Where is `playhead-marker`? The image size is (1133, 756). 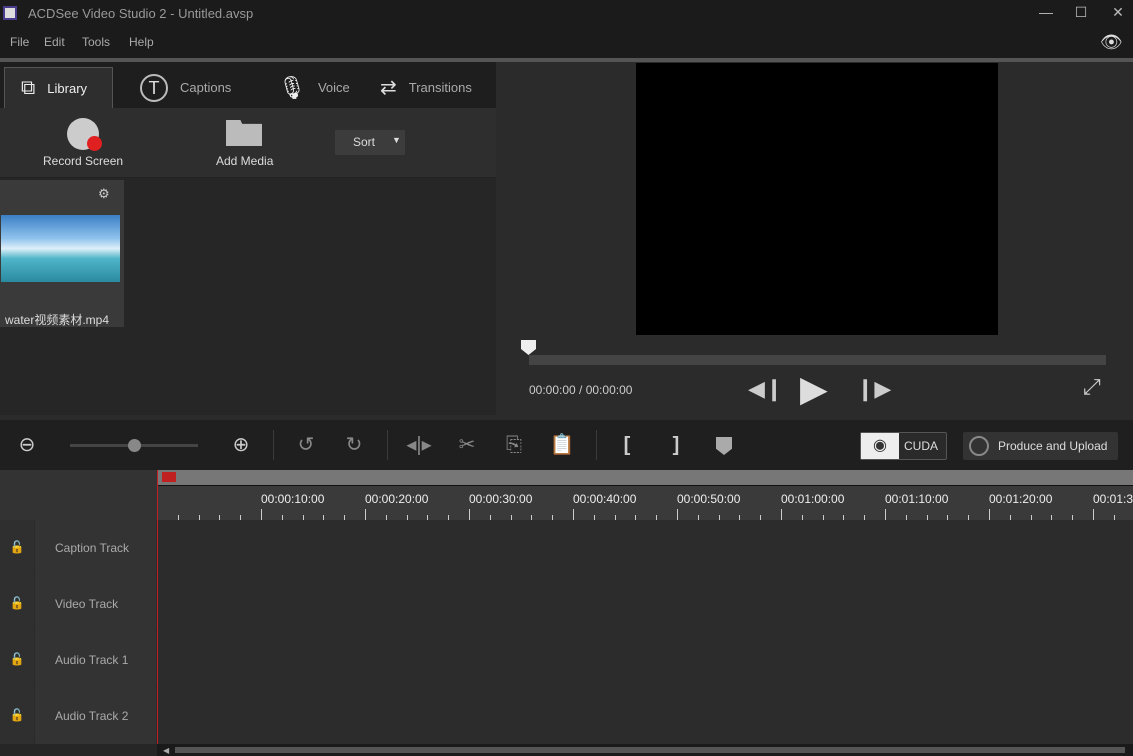 playhead-marker is located at coordinates (528, 347).